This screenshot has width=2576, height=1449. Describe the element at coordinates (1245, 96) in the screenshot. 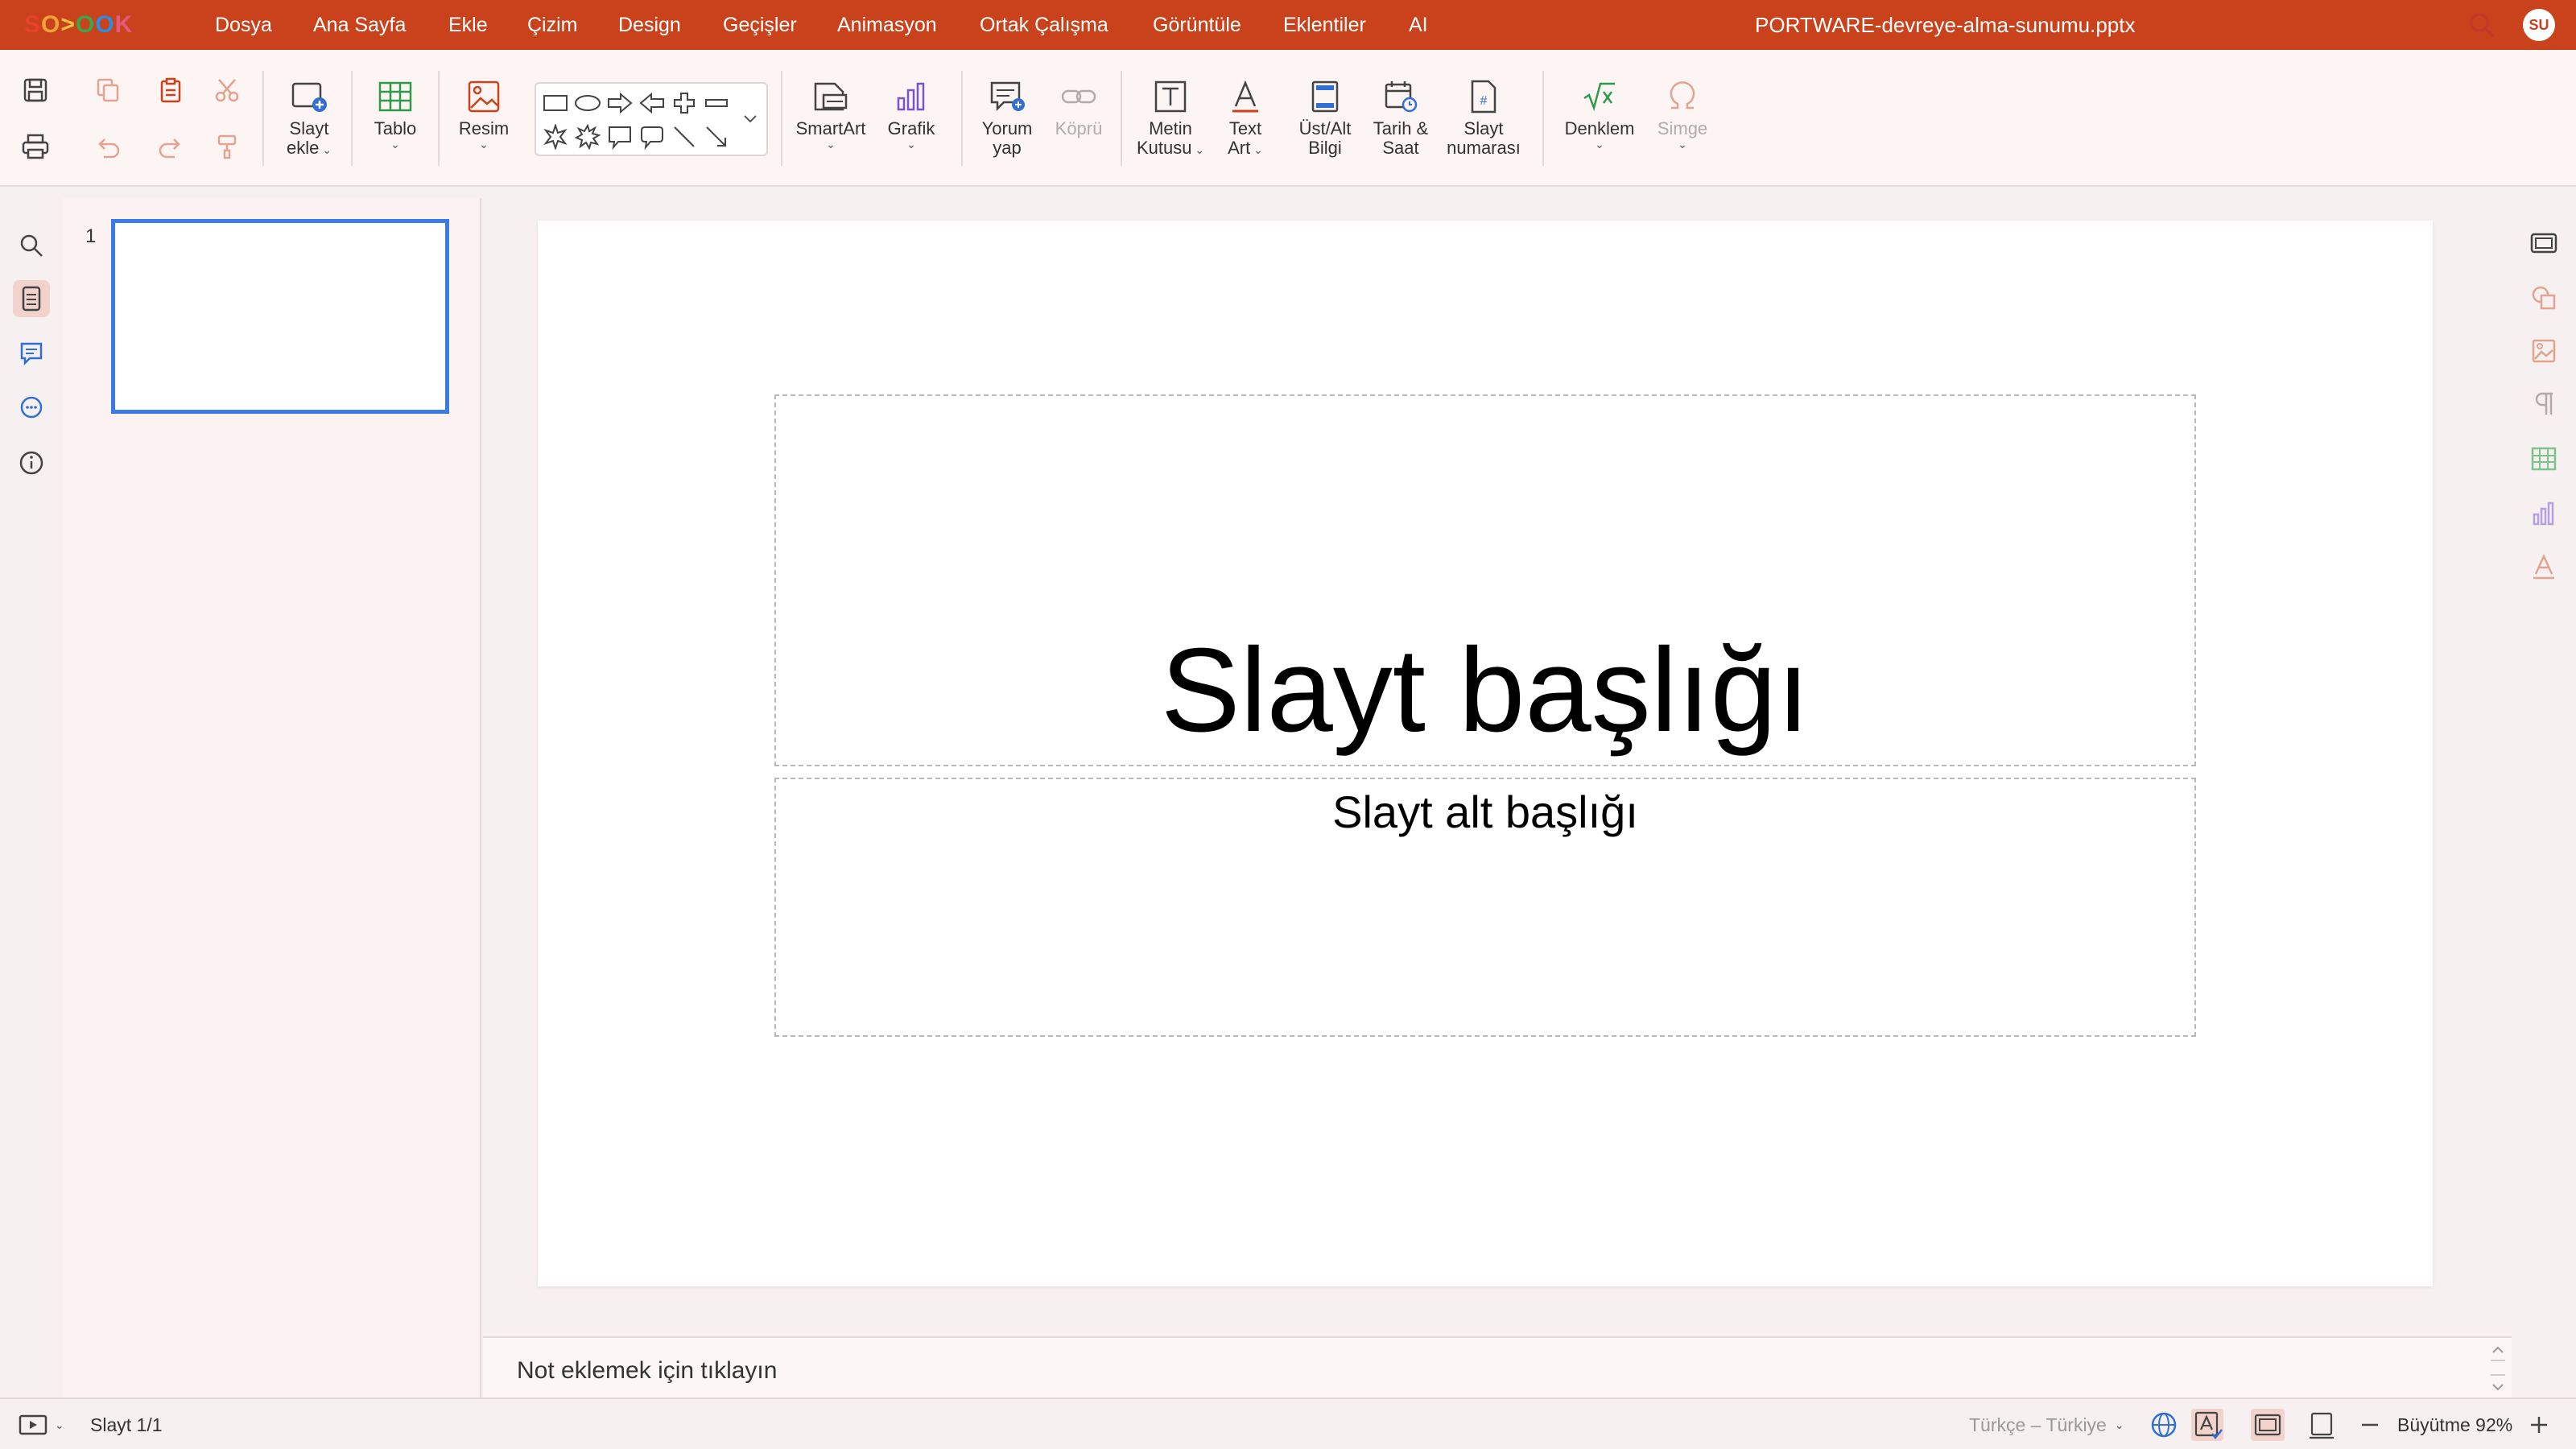

I see `textart-icon` at that location.